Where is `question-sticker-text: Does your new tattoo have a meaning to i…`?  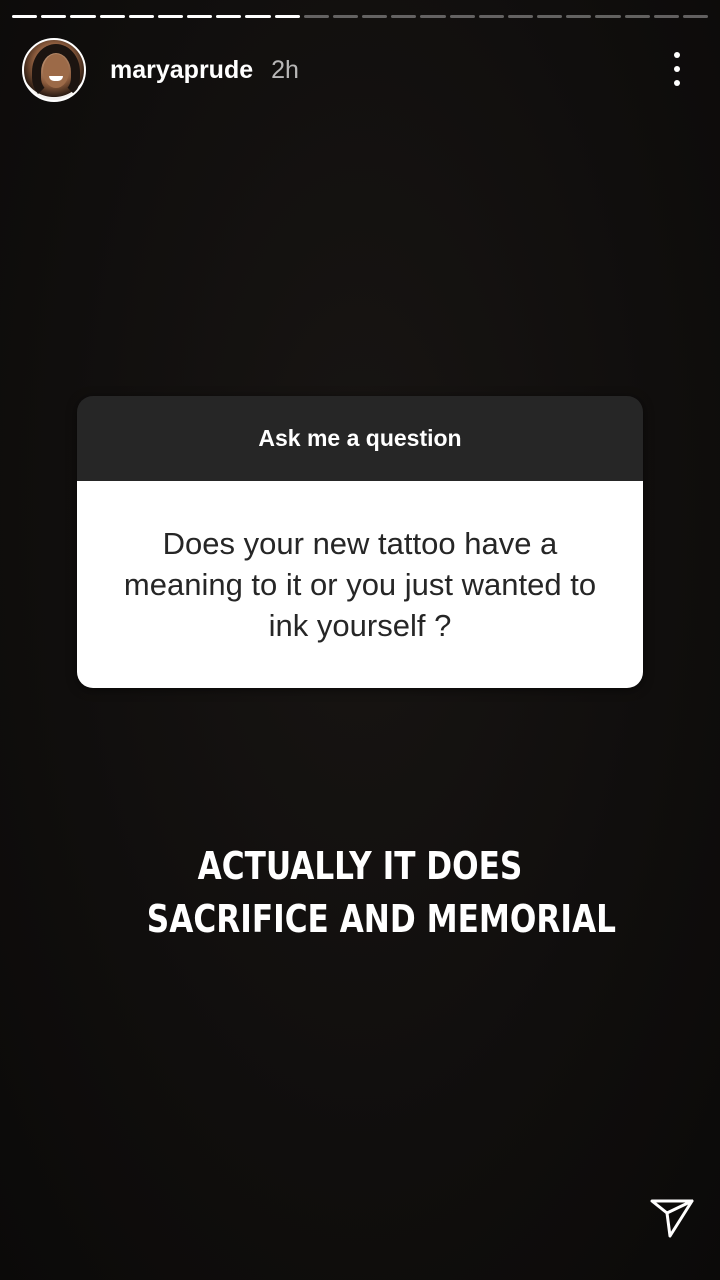
question-sticker-text: Does your new tattoo have a meaning to i… is located at coordinates (360, 584).